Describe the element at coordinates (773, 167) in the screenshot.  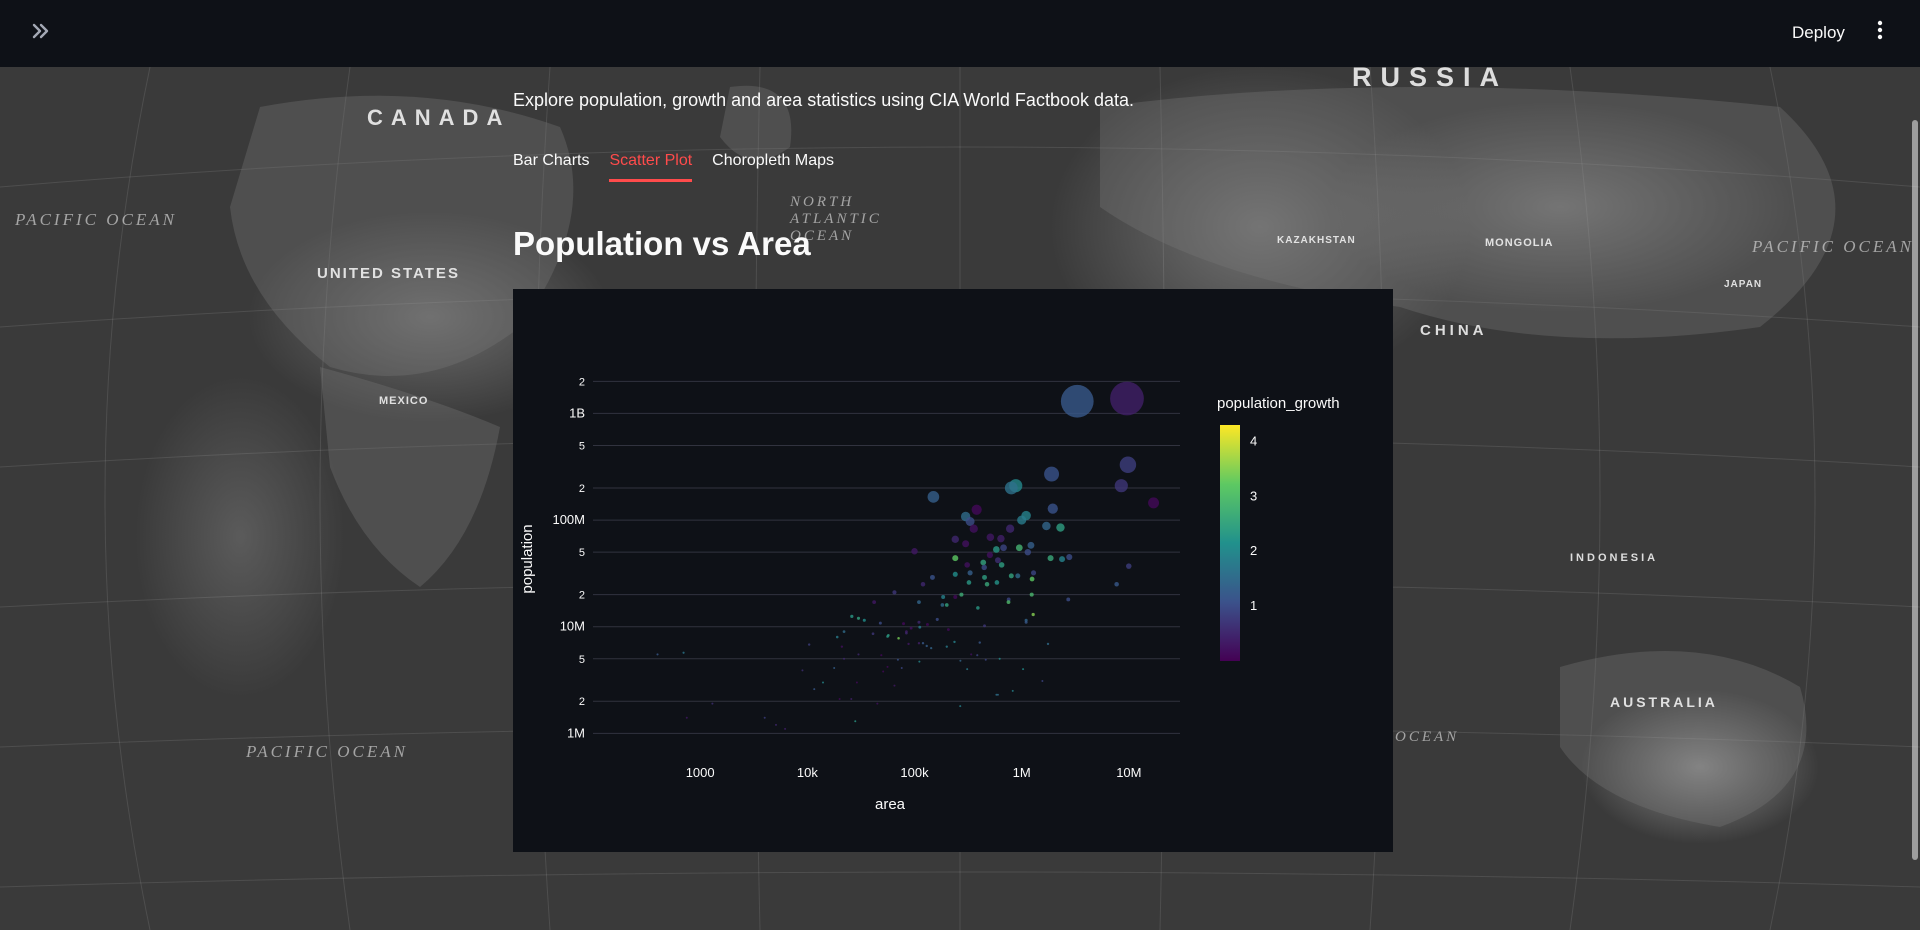
I see `tab-choropleth-maps: Choropleth Maps` at that location.